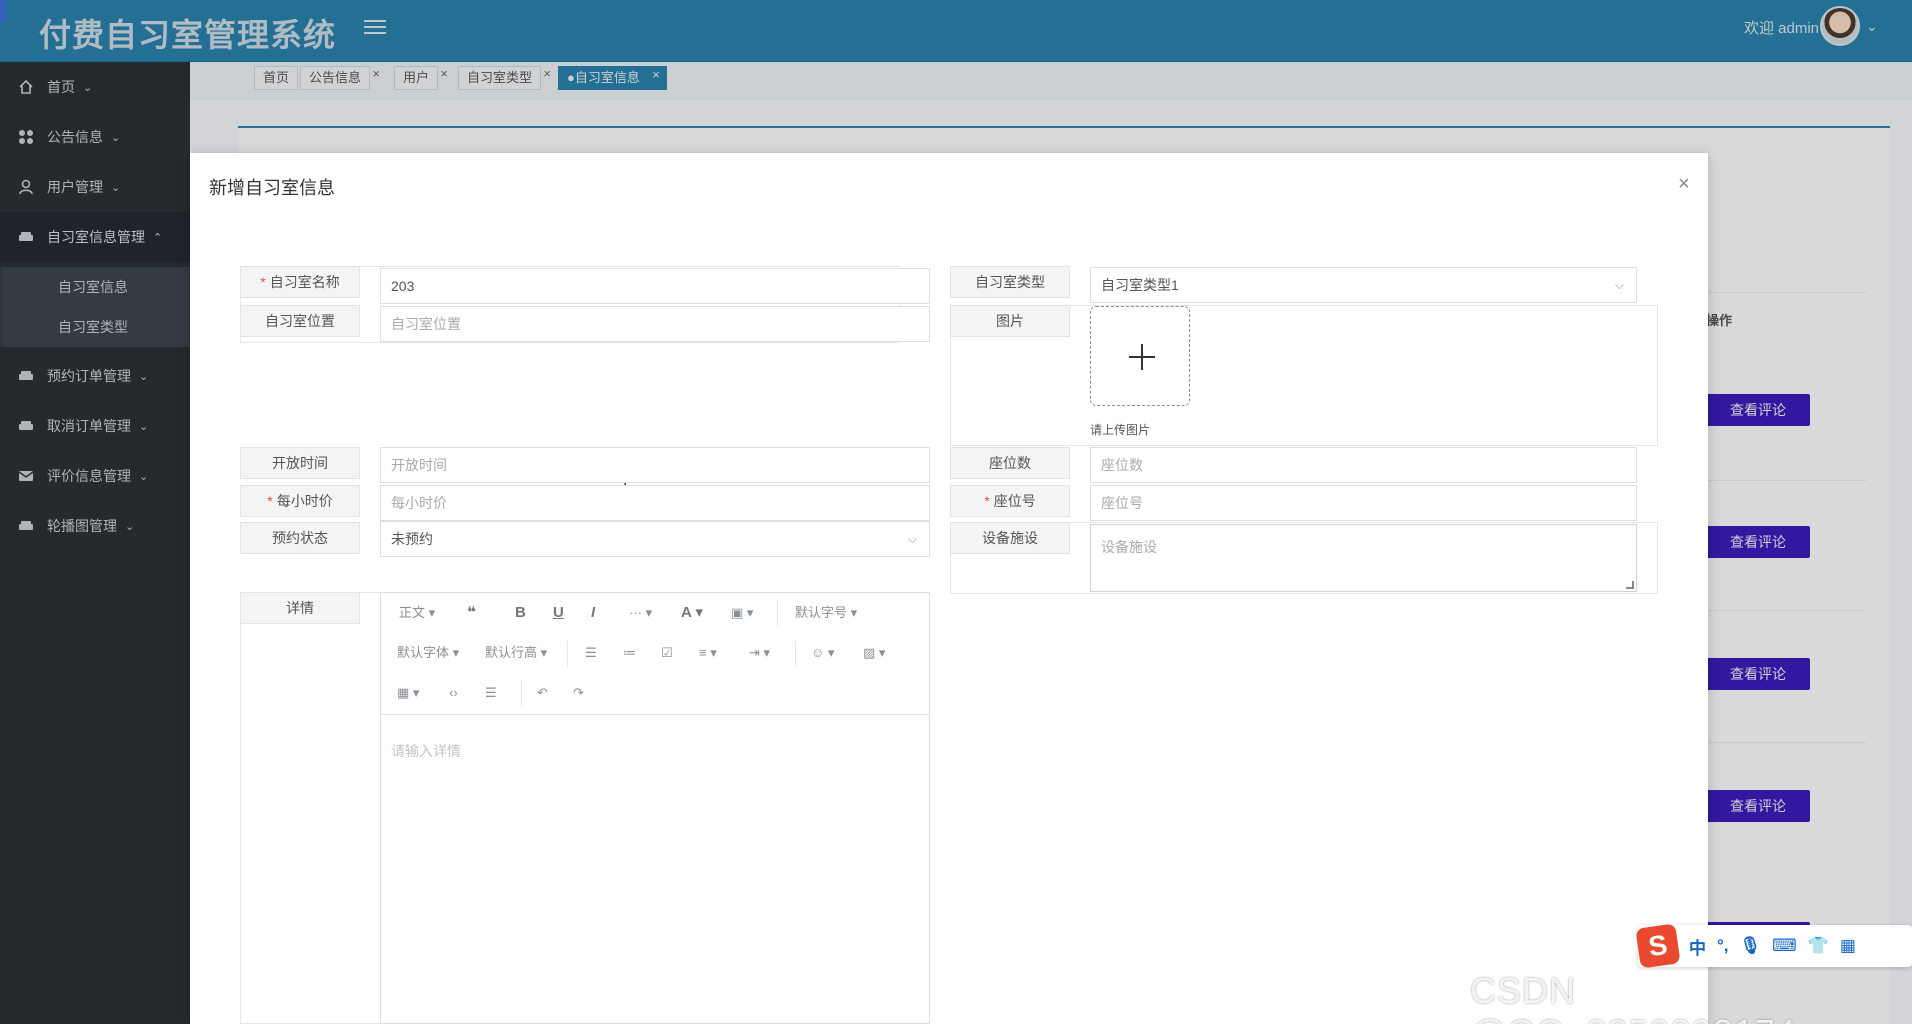 The height and width of the screenshot is (1024, 1912). Describe the element at coordinates (1010, 501) in the screenshot. I see `seat-no-label: * 座位号` at that location.